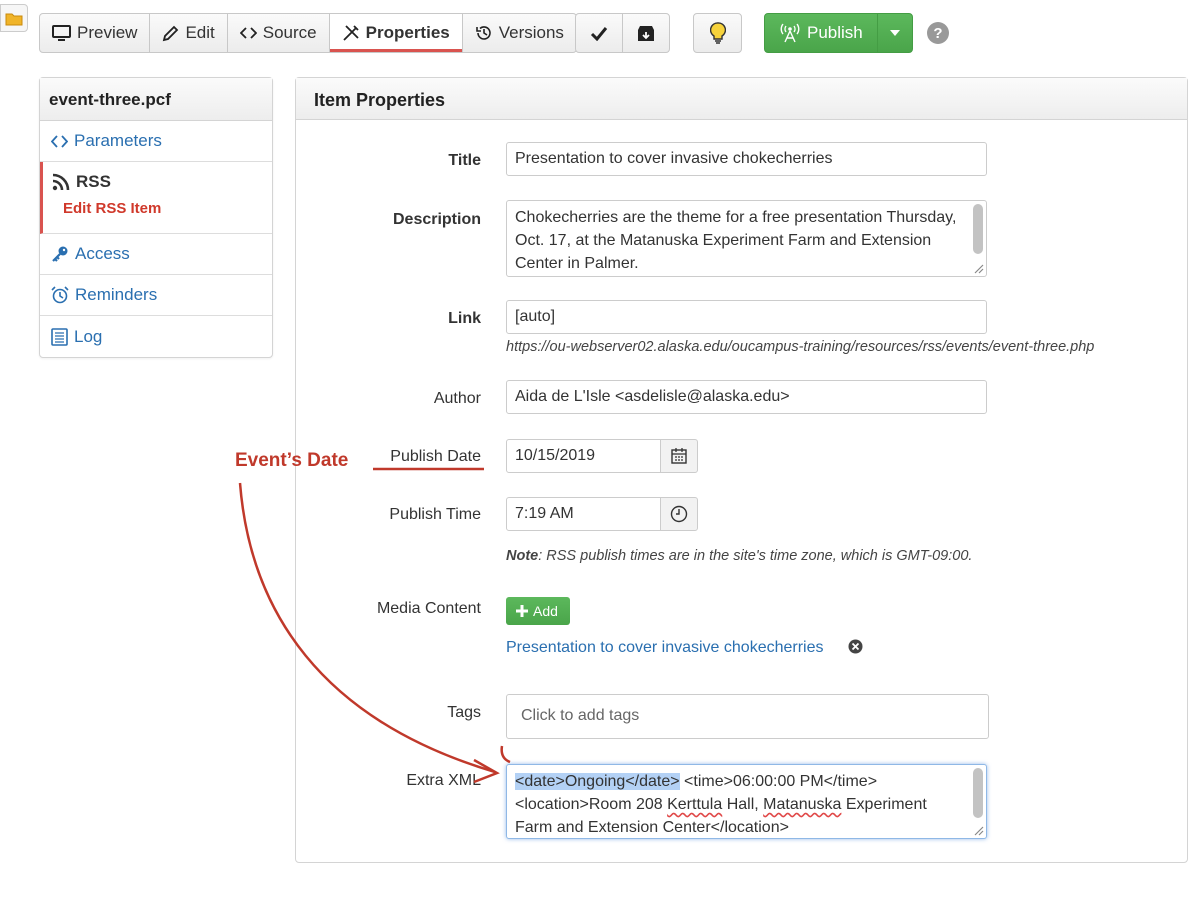 The height and width of the screenshot is (907, 1200). I want to click on xml-time-tag: <time>06:00:00 PM</time>, so click(778, 781).